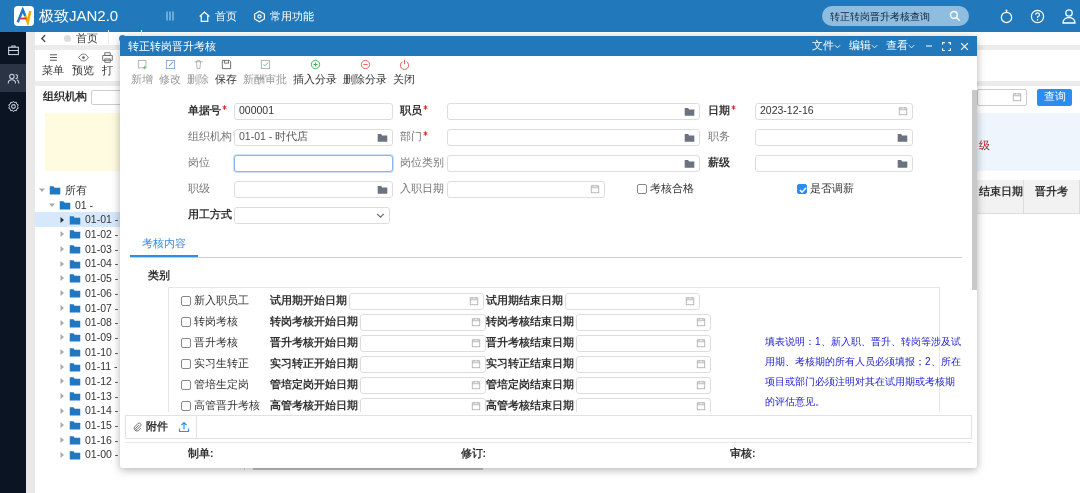 The width and height of the screenshot is (1080, 493). What do you see at coordinates (423, 137) in the screenshot?
I see `field-label: 部门` at bounding box center [423, 137].